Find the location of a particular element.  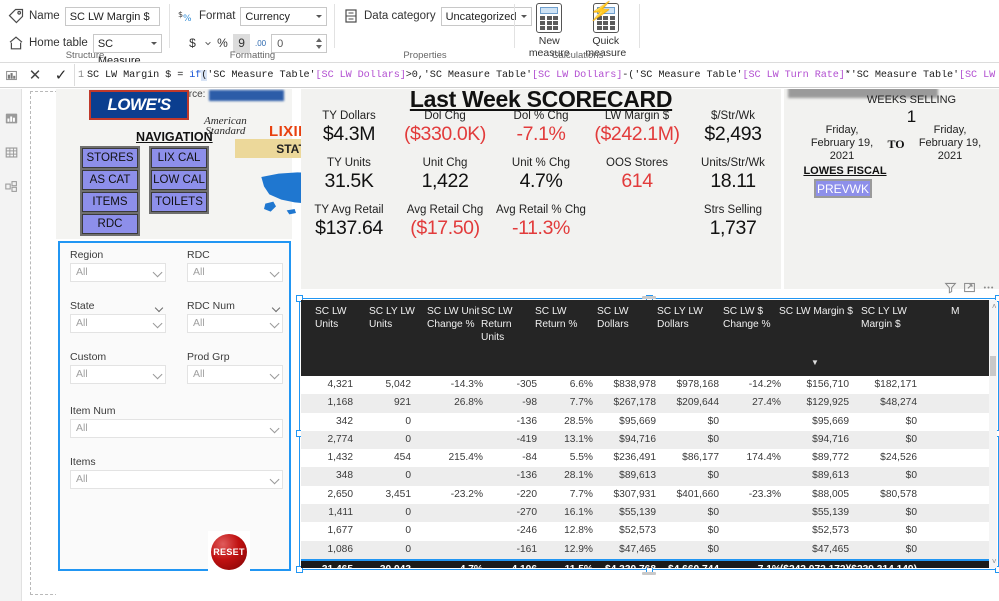

slicer-custom: Custom All is located at coordinates (118, 367).